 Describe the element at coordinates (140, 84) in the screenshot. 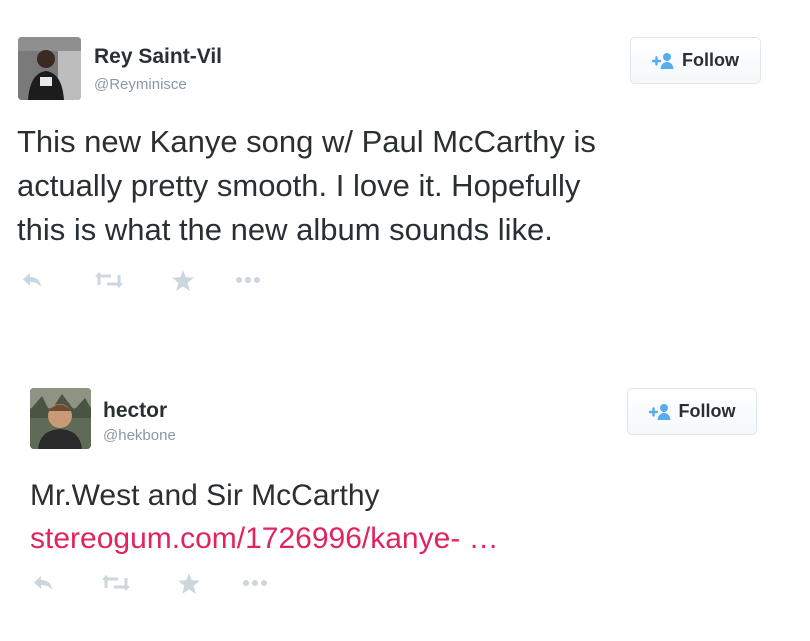

I see `username: @Reyminisce` at that location.